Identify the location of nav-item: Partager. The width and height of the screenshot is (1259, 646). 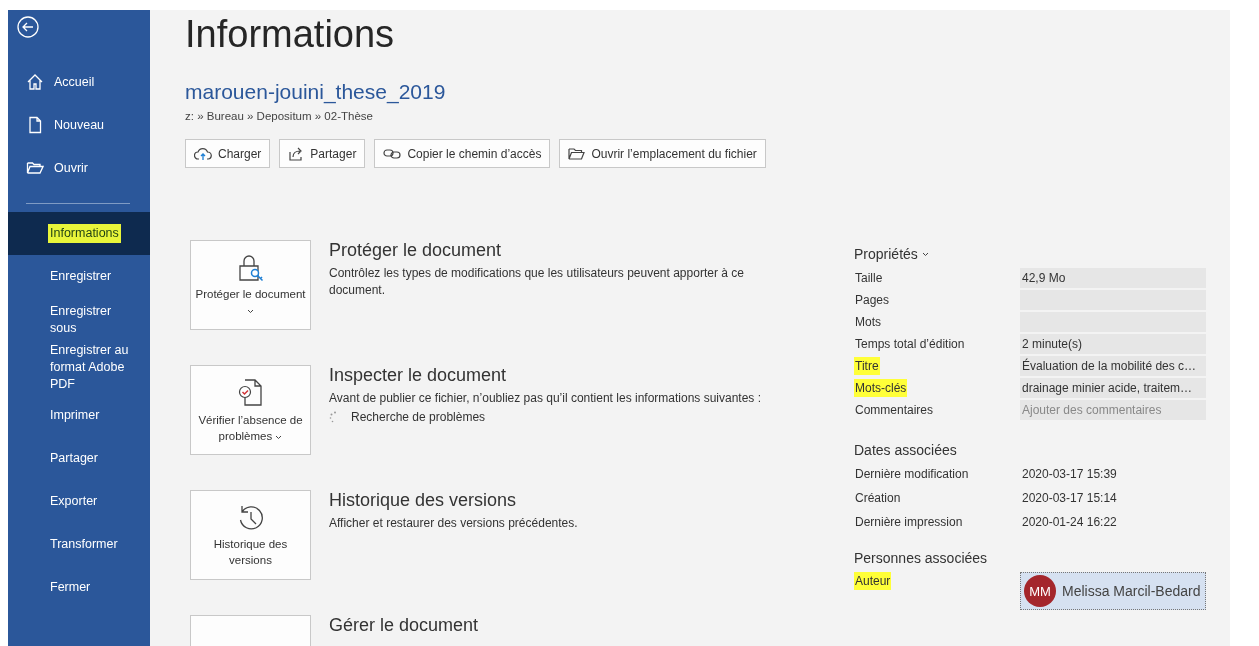
(79, 458).